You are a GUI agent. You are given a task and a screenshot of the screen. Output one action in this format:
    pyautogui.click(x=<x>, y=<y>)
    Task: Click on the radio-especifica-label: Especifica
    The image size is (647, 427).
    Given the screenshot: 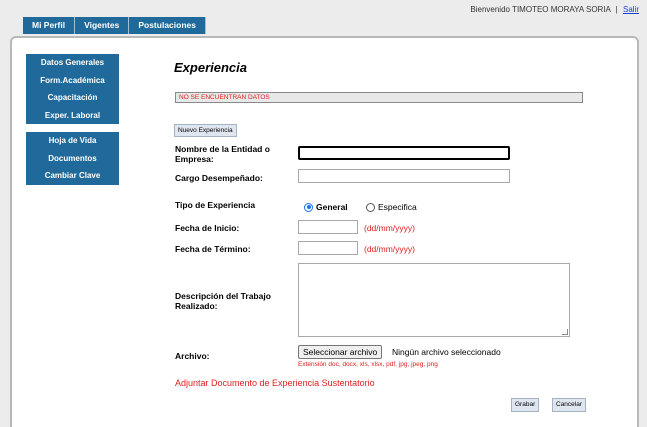 What is the action you would take?
    pyautogui.click(x=397, y=207)
    